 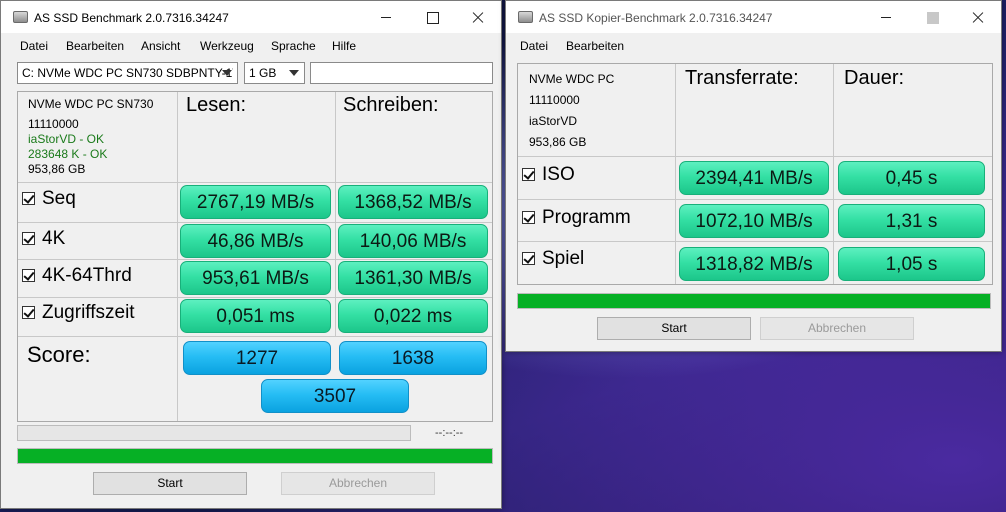 What do you see at coordinates (227, 46) in the screenshot?
I see `menu-werkzeug: Werkzeug` at bounding box center [227, 46].